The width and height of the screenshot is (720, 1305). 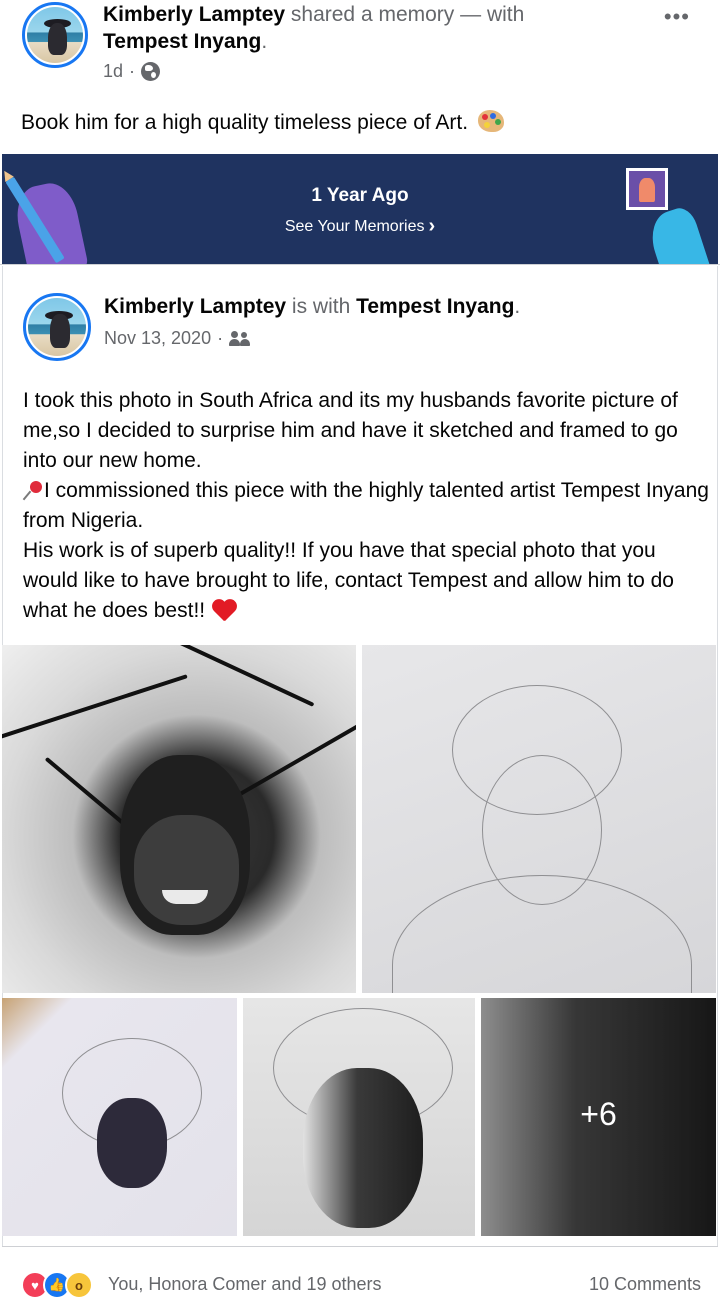 What do you see at coordinates (57, 1285) in the screenshot?
I see `reaction-icons: ♥ 👍 o` at bounding box center [57, 1285].